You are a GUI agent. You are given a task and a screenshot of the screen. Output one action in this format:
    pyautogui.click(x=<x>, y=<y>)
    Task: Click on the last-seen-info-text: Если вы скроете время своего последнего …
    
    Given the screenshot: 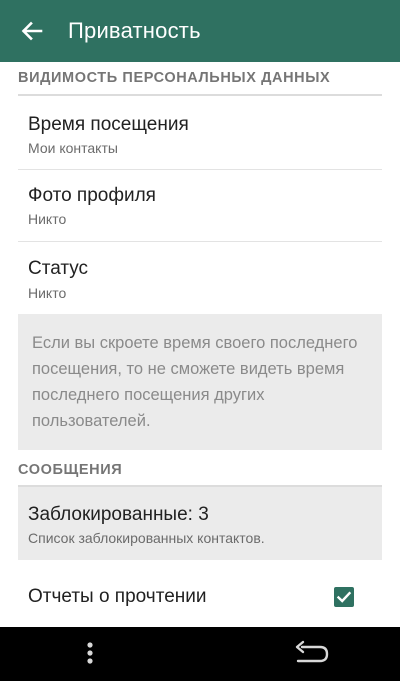 What is the action you would take?
    pyautogui.click(x=195, y=382)
    